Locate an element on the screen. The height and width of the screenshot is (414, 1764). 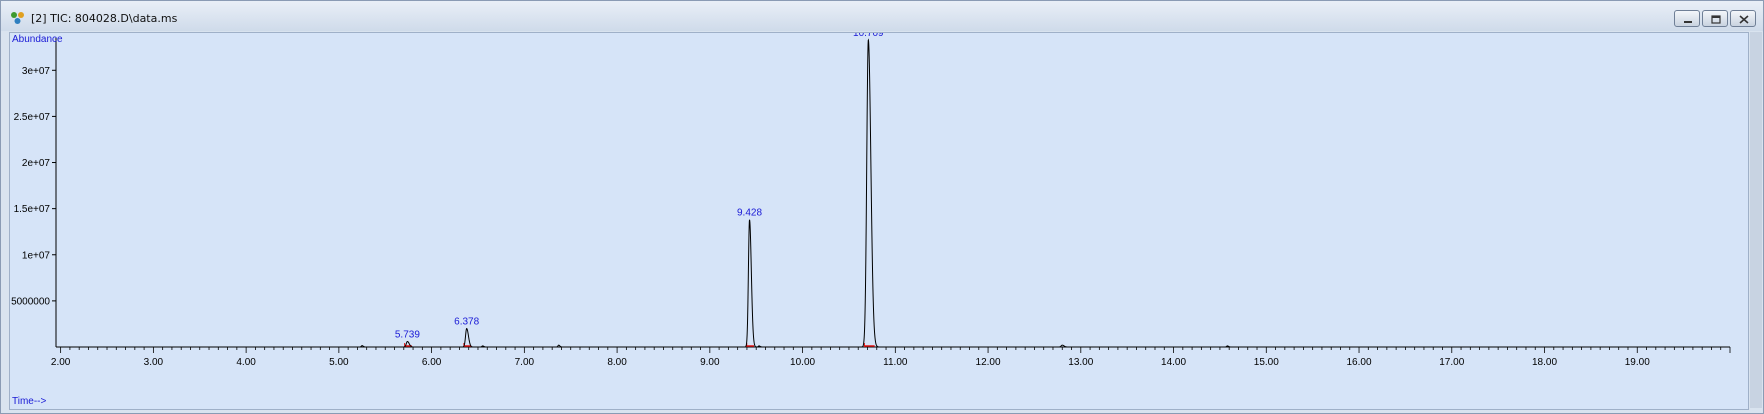
close-button is located at coordinates (1743, 18).